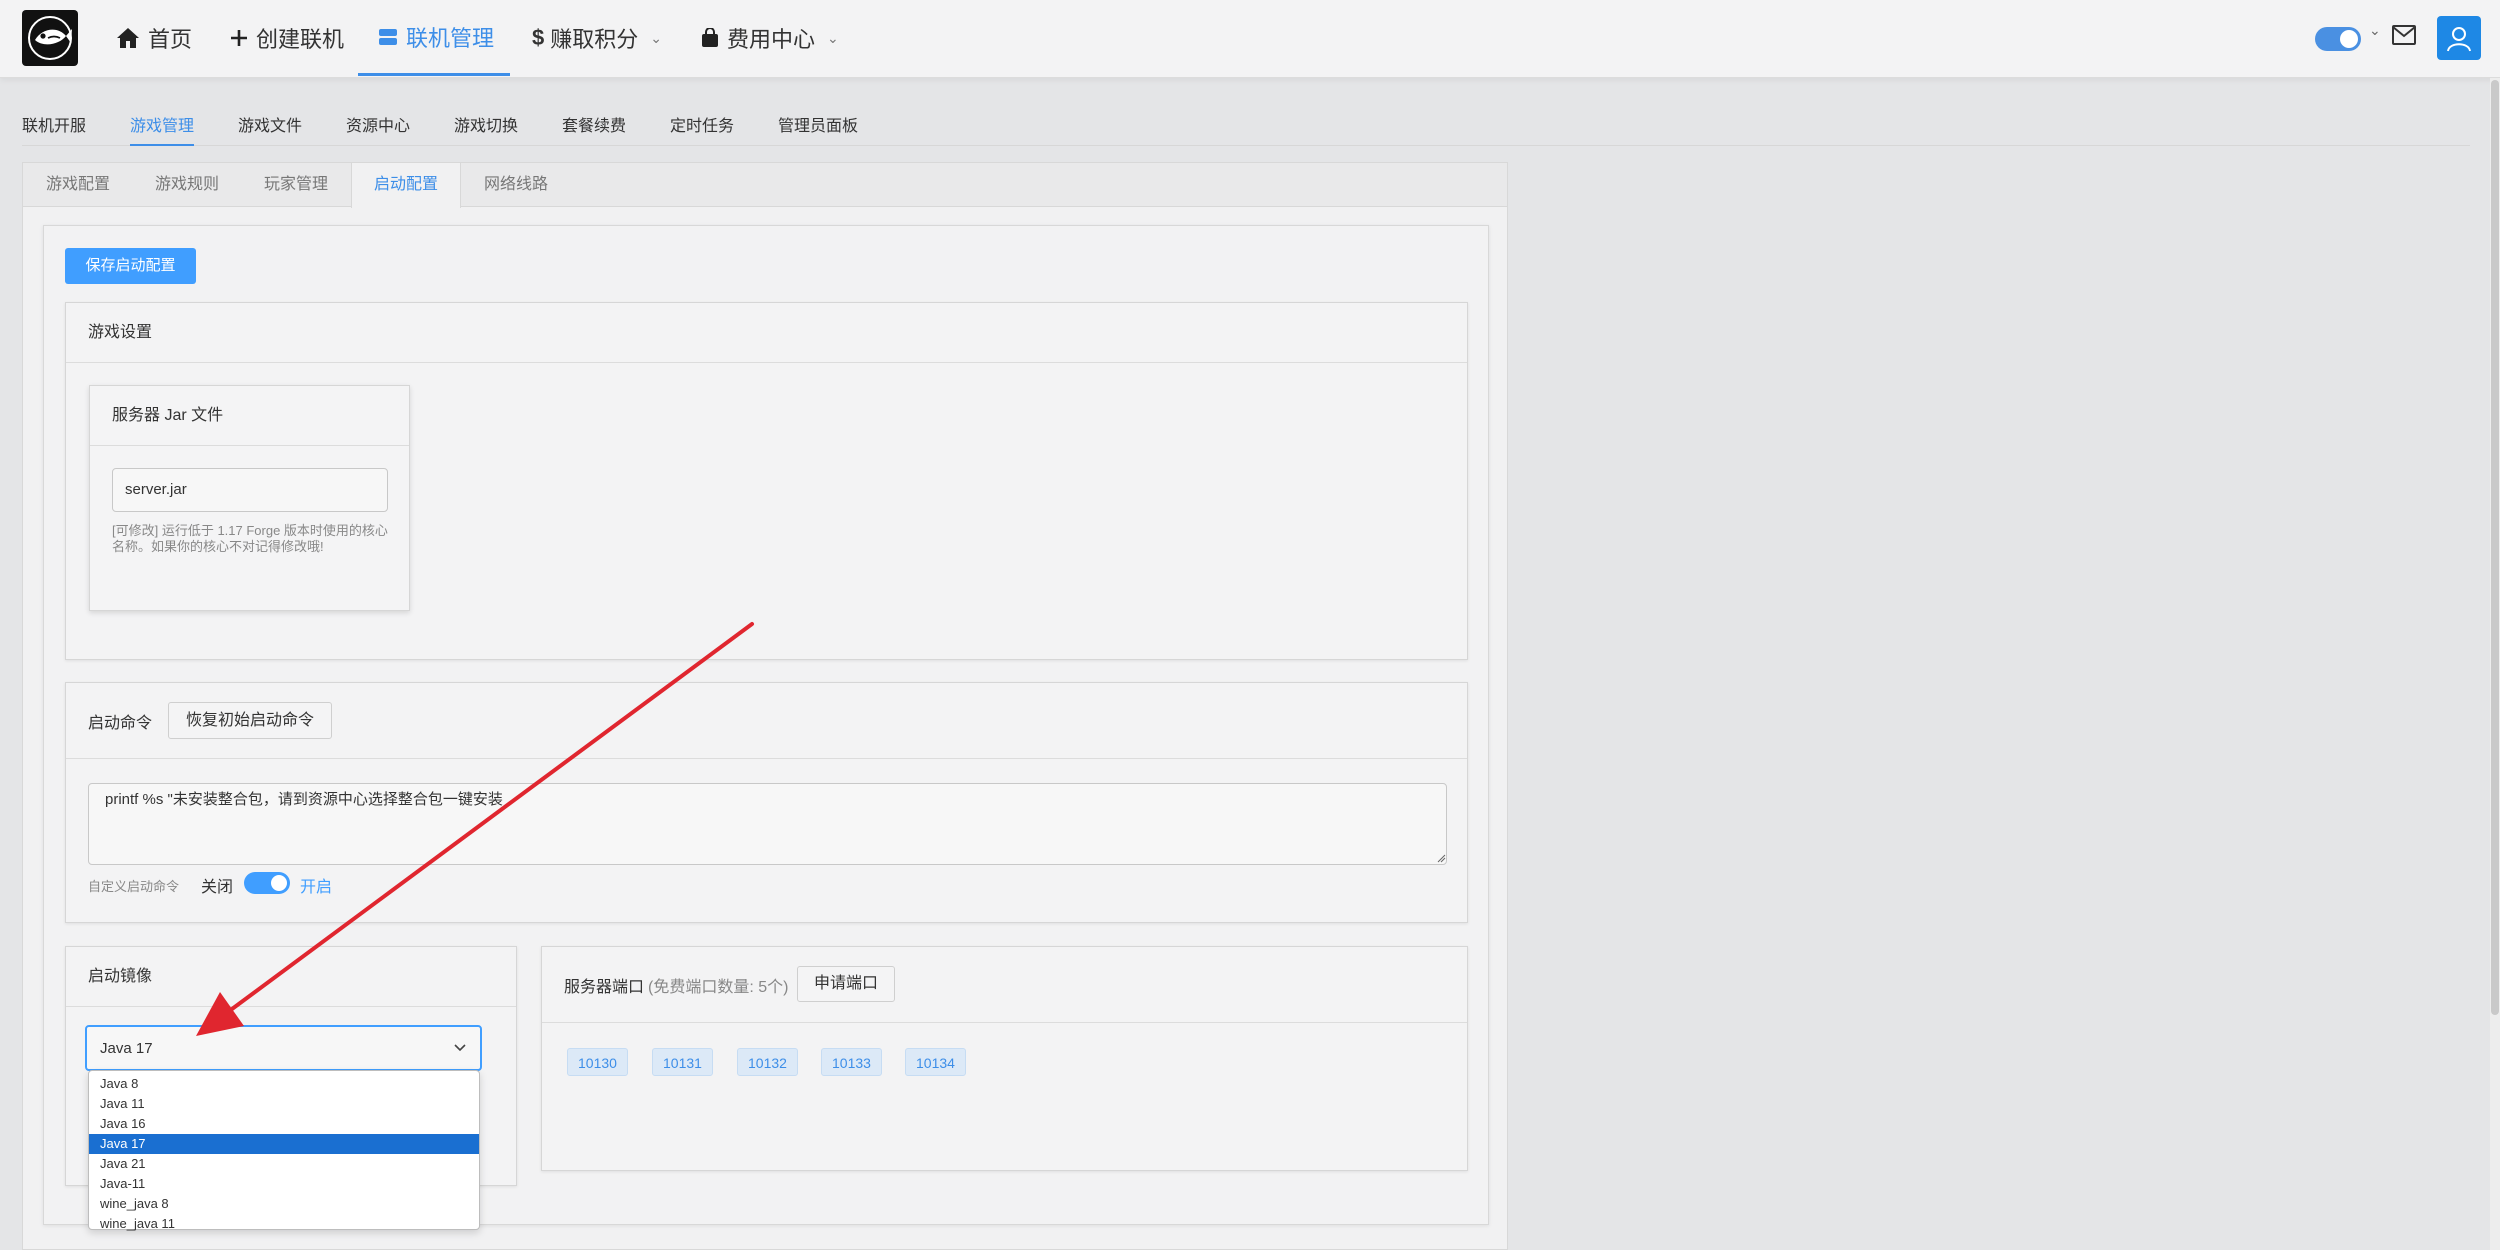  Describe the element at coordinates (267, 883) in the screenshot. I see `custom-command-switch` at that location.